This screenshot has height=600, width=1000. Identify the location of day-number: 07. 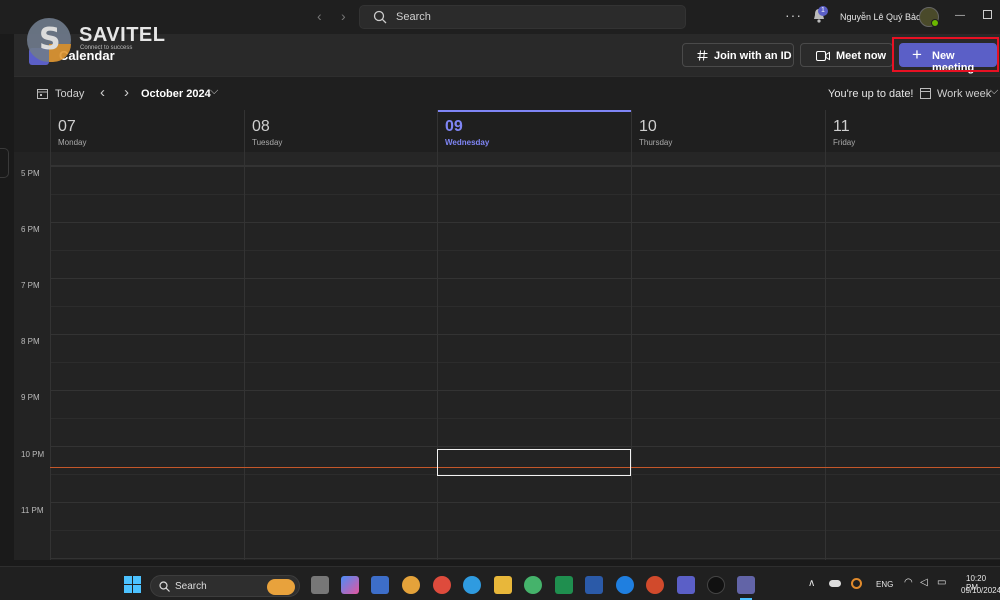
(67, 126).